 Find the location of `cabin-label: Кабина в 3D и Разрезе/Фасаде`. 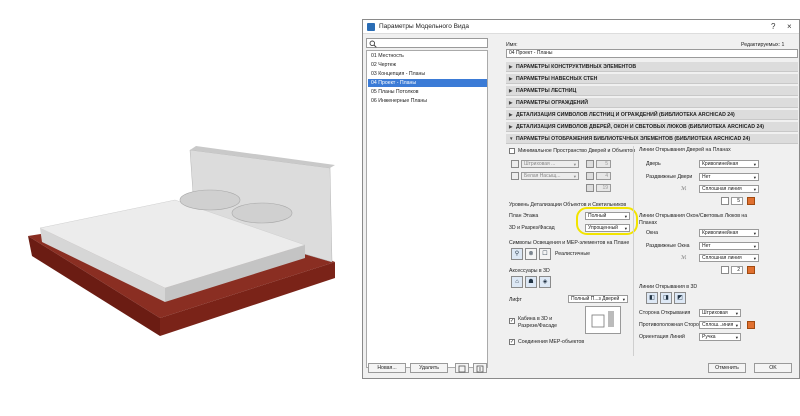

cabin-label: Кабина в 3D и Разрезе/Фасаде is located at coordinates (538, 322).